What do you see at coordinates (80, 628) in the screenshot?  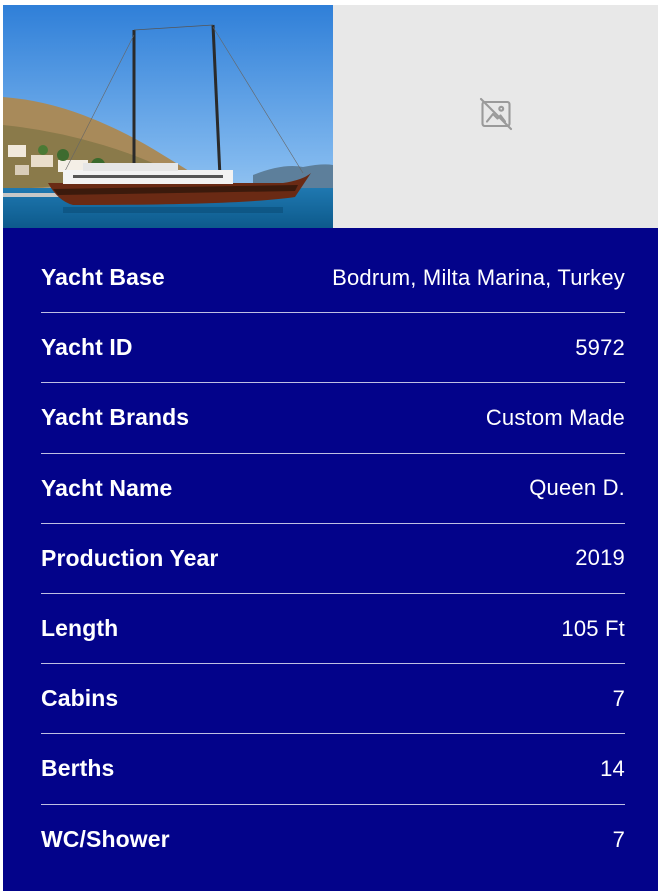 I see `spec-label: Length` at bounding box center [80, 628].